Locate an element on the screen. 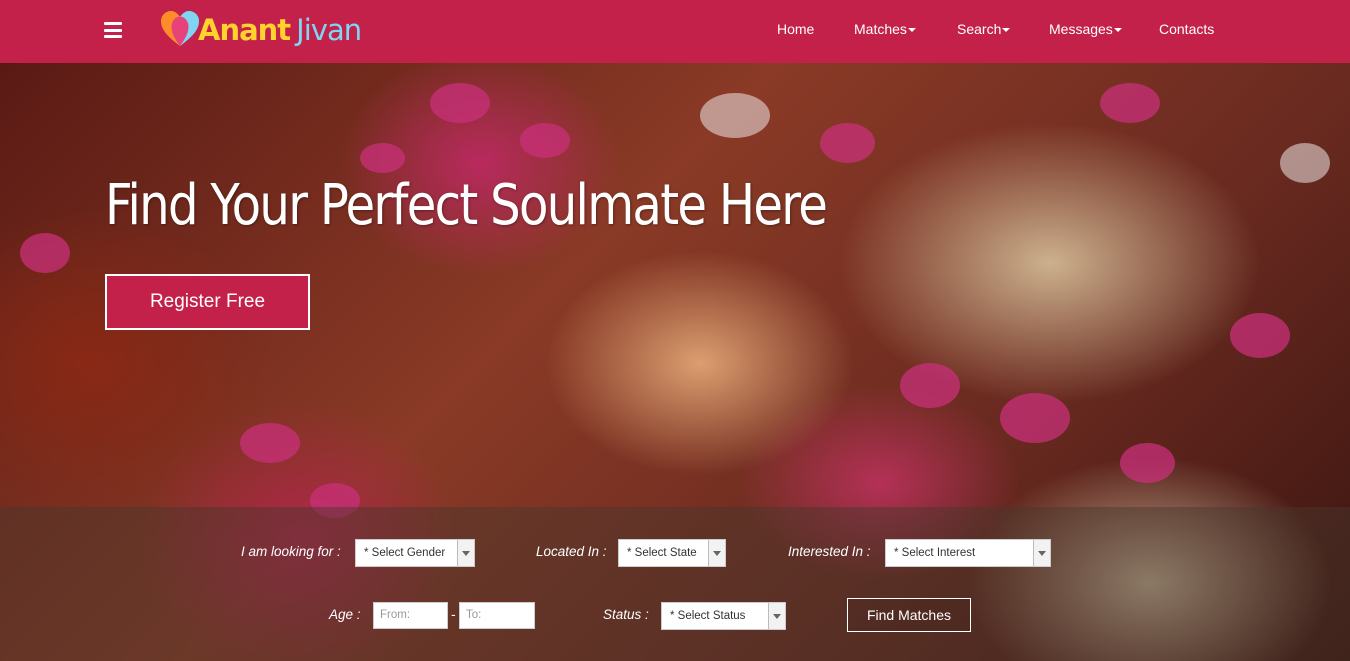 This screenshot has height=661, width=1350. looking-for-label: I am looking for : is located at coordinates (291, 551).